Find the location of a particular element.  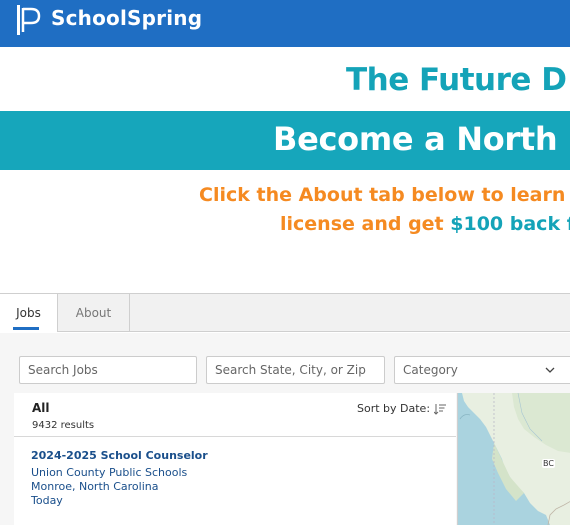

banner-teal-strip: Become a North is located at coordinates (285, 140).